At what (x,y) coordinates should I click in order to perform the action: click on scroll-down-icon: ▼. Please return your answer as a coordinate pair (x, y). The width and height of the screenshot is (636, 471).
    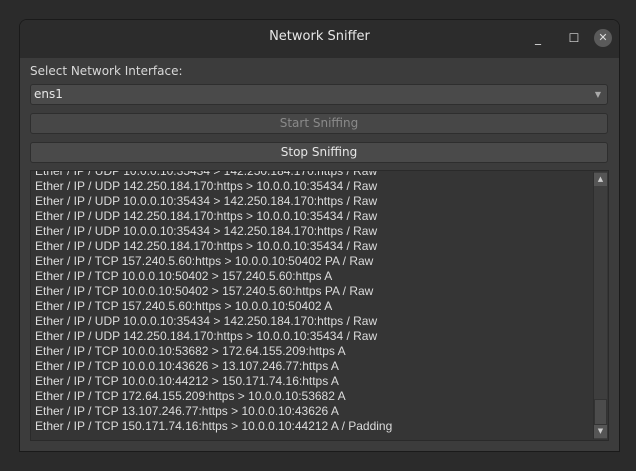
    Looking at the image, I should click on (600, 431).